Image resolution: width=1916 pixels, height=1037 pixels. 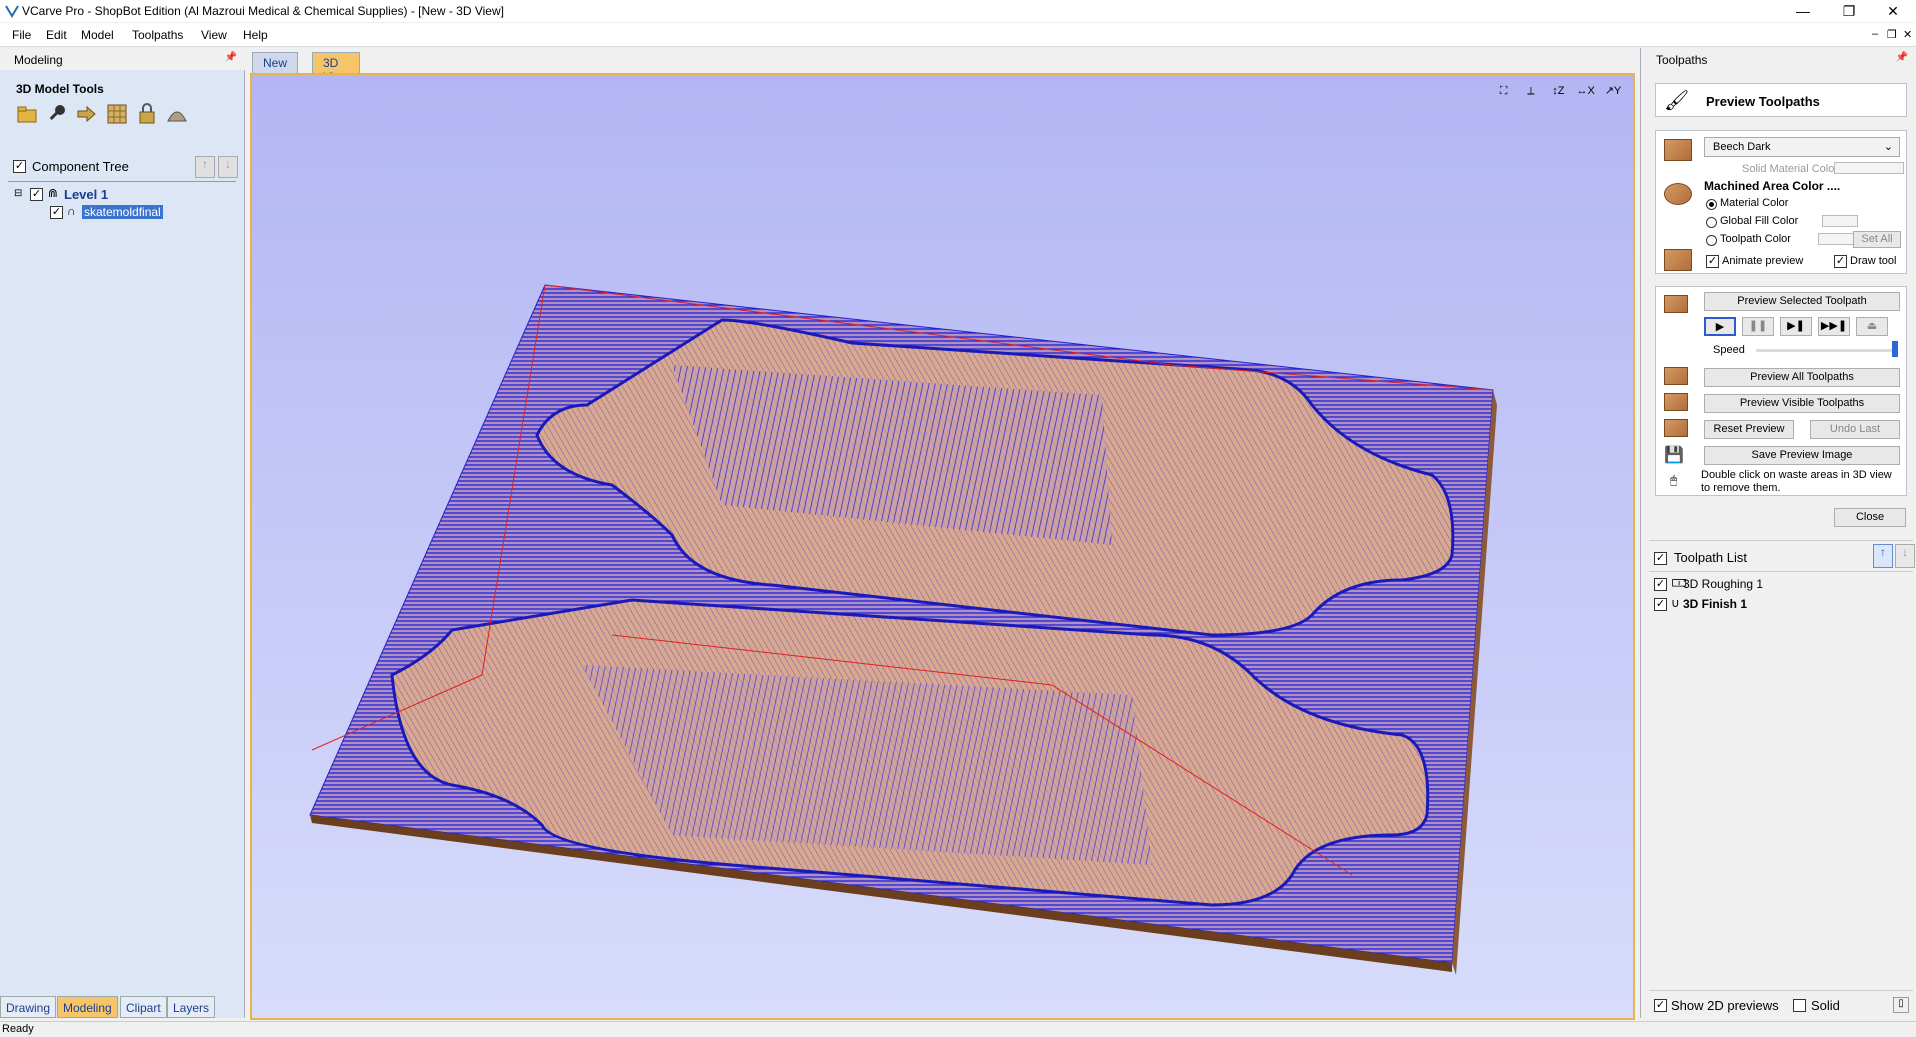 I want to click on toolpath-item: ✓ 🀱 3D Roughing 1, so click(x=1778, y=585).